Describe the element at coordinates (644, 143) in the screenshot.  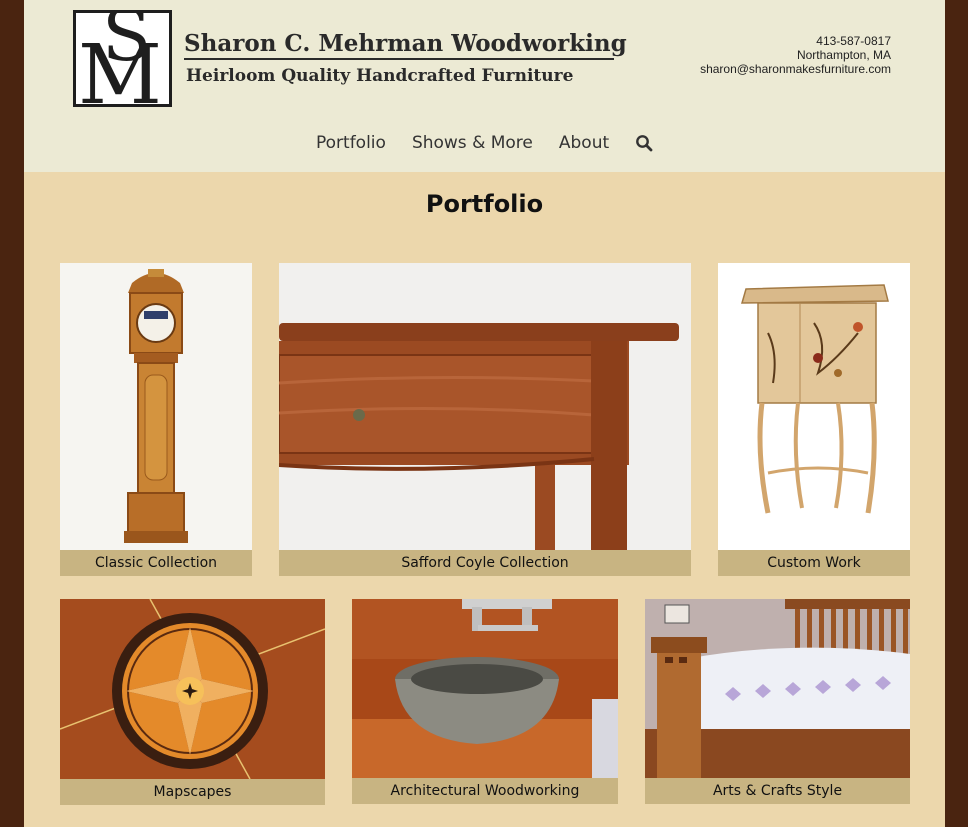
I see `search-icon` at that location.